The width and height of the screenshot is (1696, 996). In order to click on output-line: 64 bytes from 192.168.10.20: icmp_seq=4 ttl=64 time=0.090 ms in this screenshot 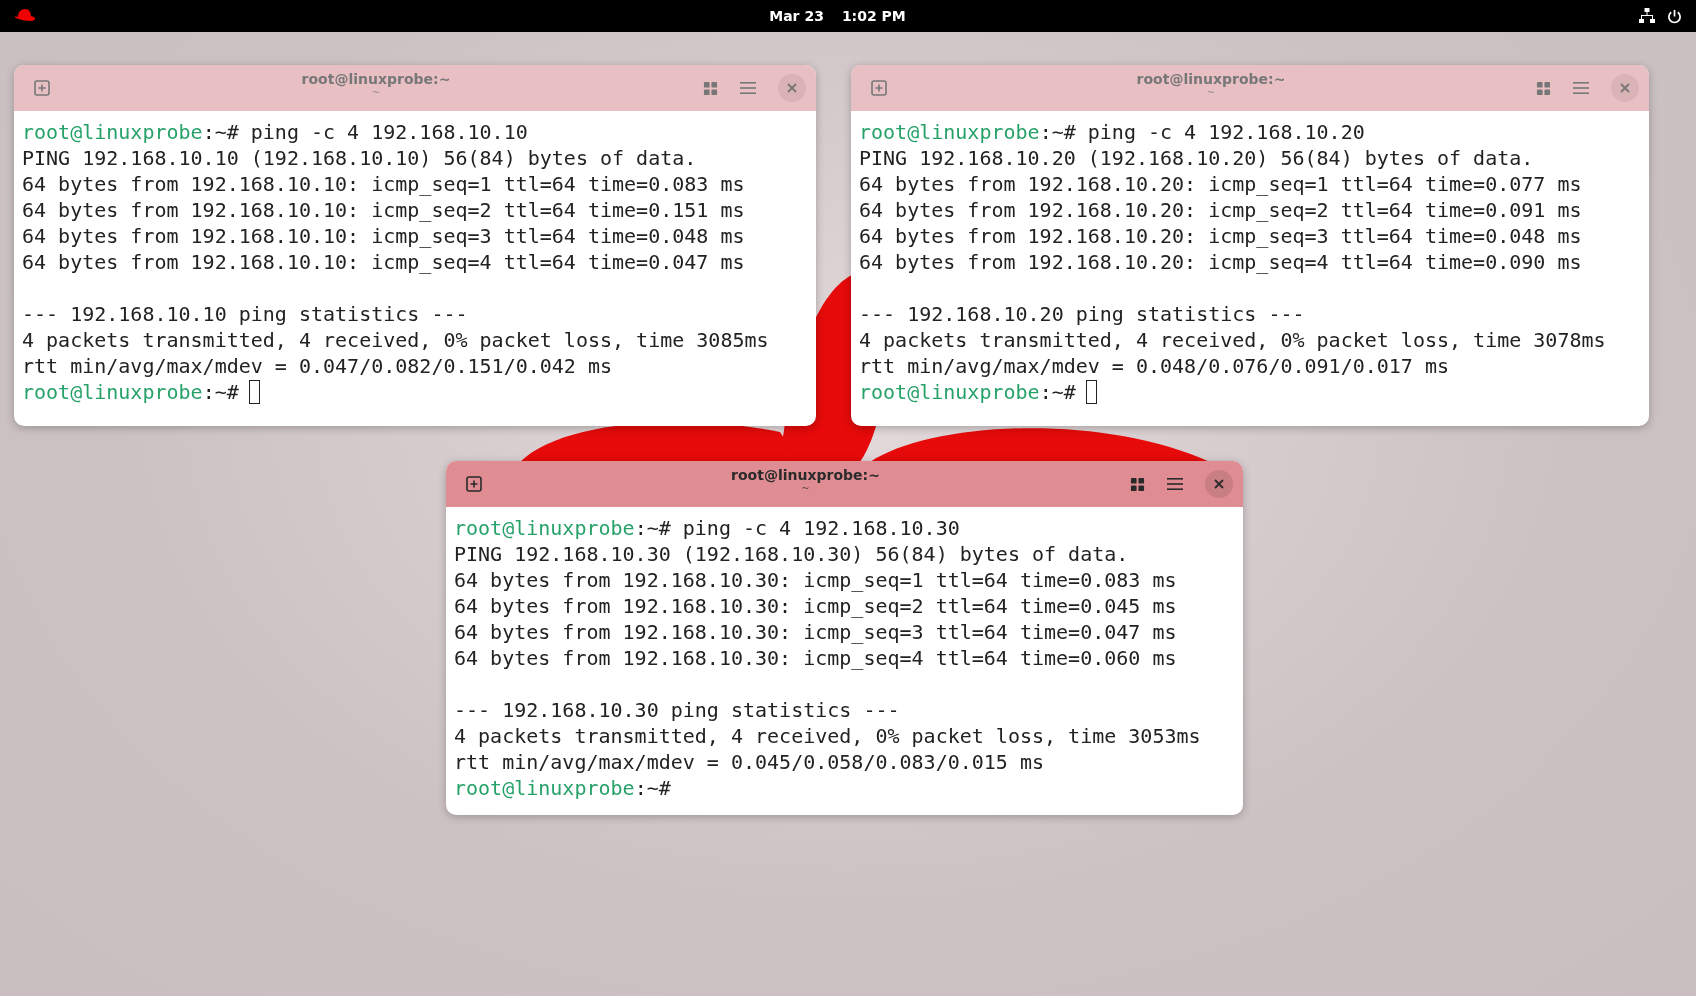, I will do `click(1221, 262)`.